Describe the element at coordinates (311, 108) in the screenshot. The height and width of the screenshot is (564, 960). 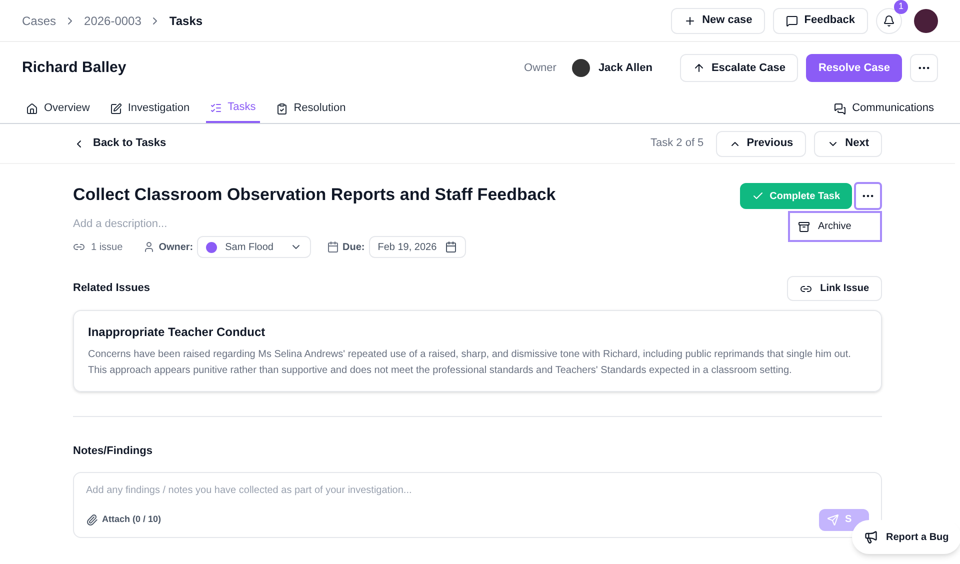
I see `tab: Resolution` at that location.